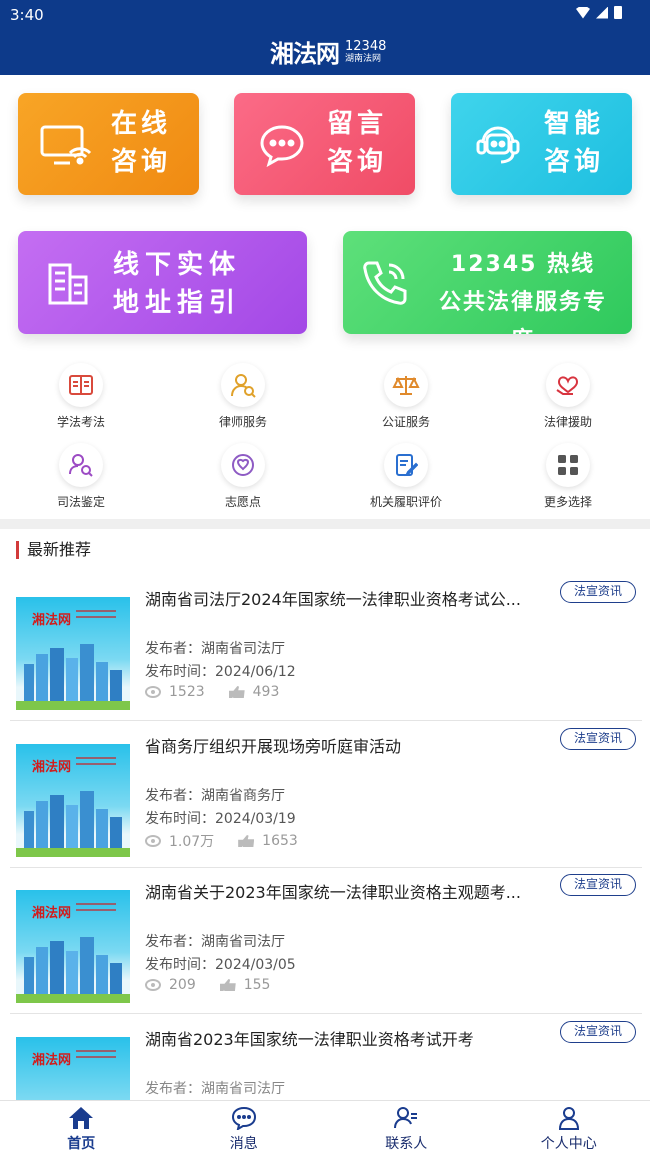 This screenshot has width=650, height=1155. What do you see at coordinates (81, 385) in the screenshot?
I see `book-icon` at bounding box center [81, 385].